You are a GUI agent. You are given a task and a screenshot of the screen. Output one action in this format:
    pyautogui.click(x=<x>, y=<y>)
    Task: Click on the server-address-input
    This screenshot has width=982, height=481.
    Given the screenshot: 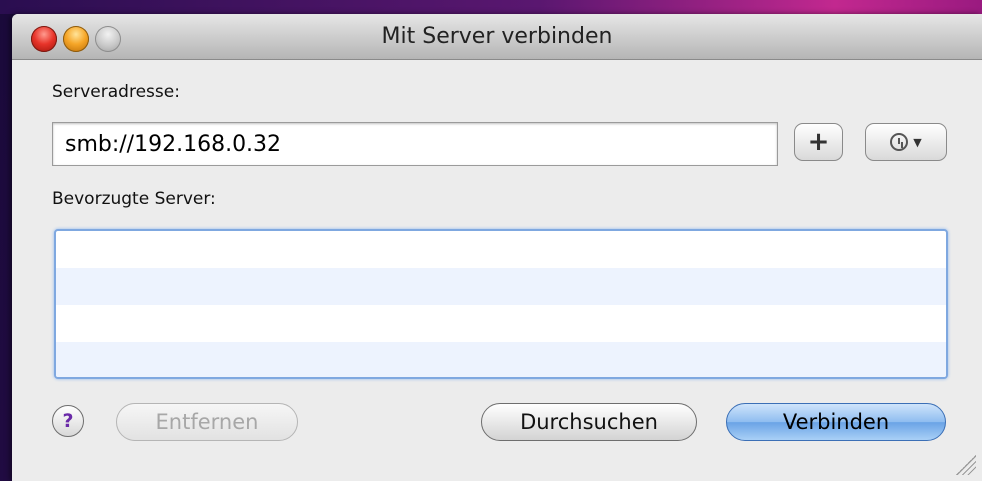 What is the action you would take?
    pyautogui.click(x=415, y=144)
    